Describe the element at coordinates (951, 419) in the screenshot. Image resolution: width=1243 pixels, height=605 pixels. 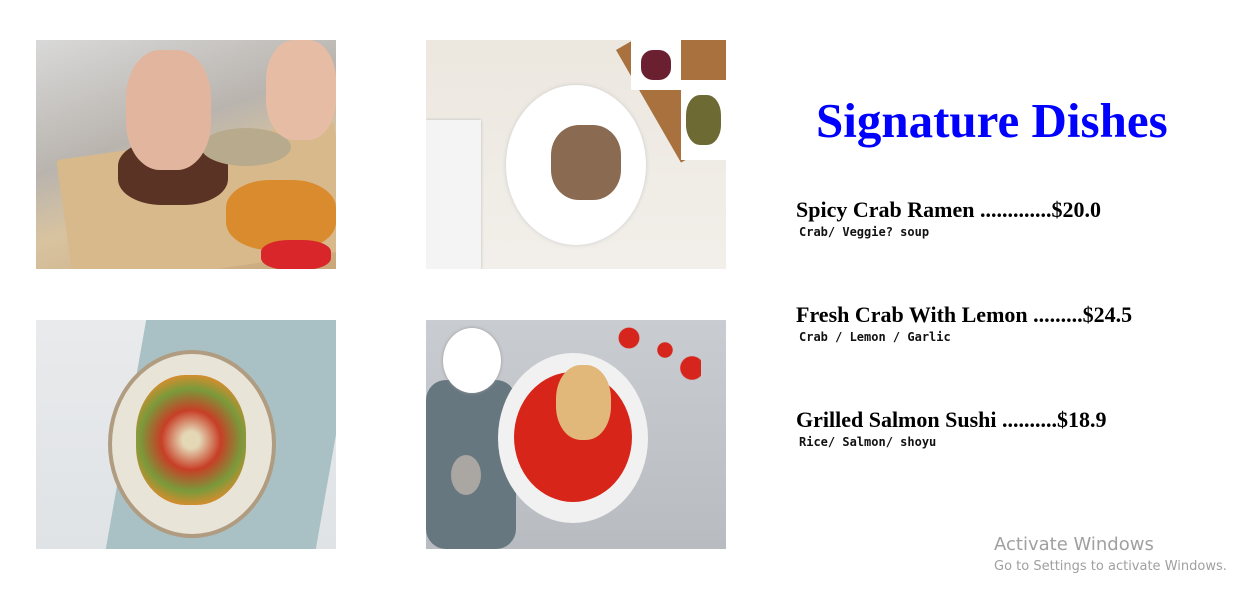
I see `menu-item-name-price: Grilled Salmon Sushi ..........$18.9` at that location.